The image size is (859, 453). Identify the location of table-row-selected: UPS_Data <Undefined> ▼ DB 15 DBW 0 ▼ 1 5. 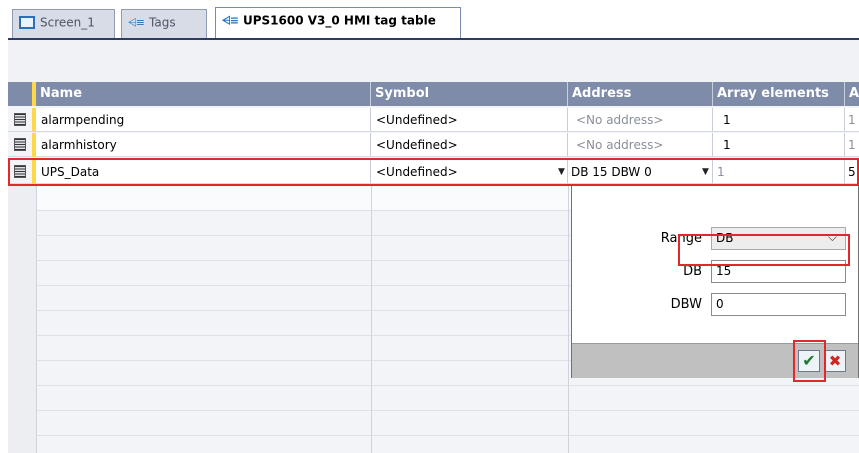
(433, 172).